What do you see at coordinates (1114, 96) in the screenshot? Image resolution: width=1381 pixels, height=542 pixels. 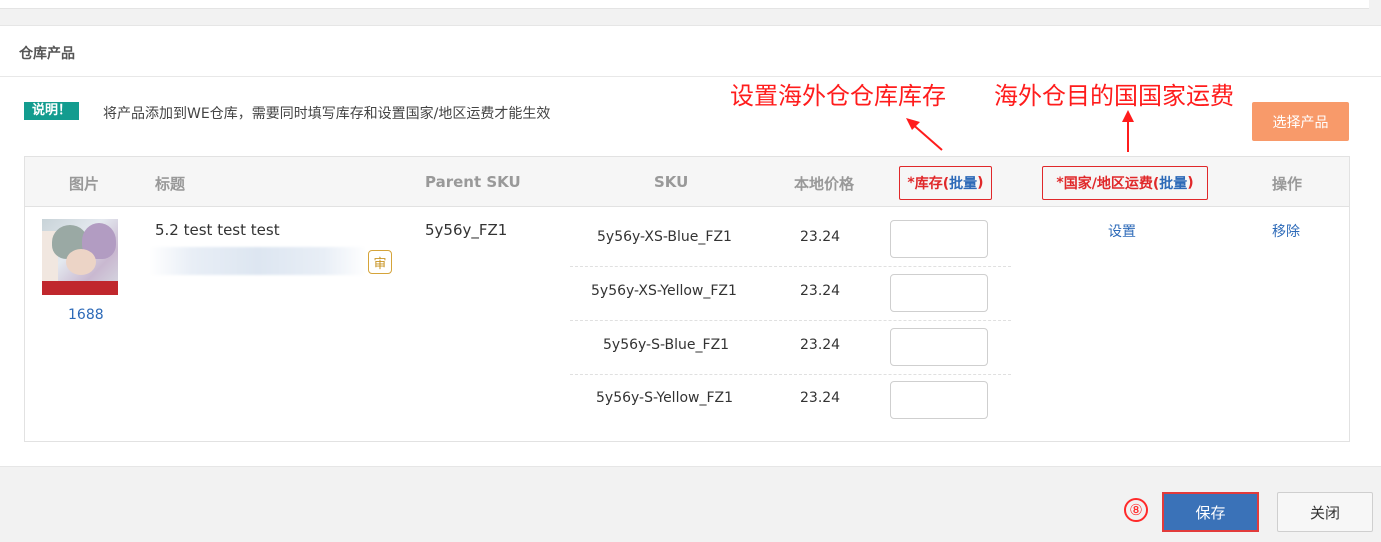 I see `shipping-annotation: 海外仓目的国国家运费` at bounding box center [1114, 96].